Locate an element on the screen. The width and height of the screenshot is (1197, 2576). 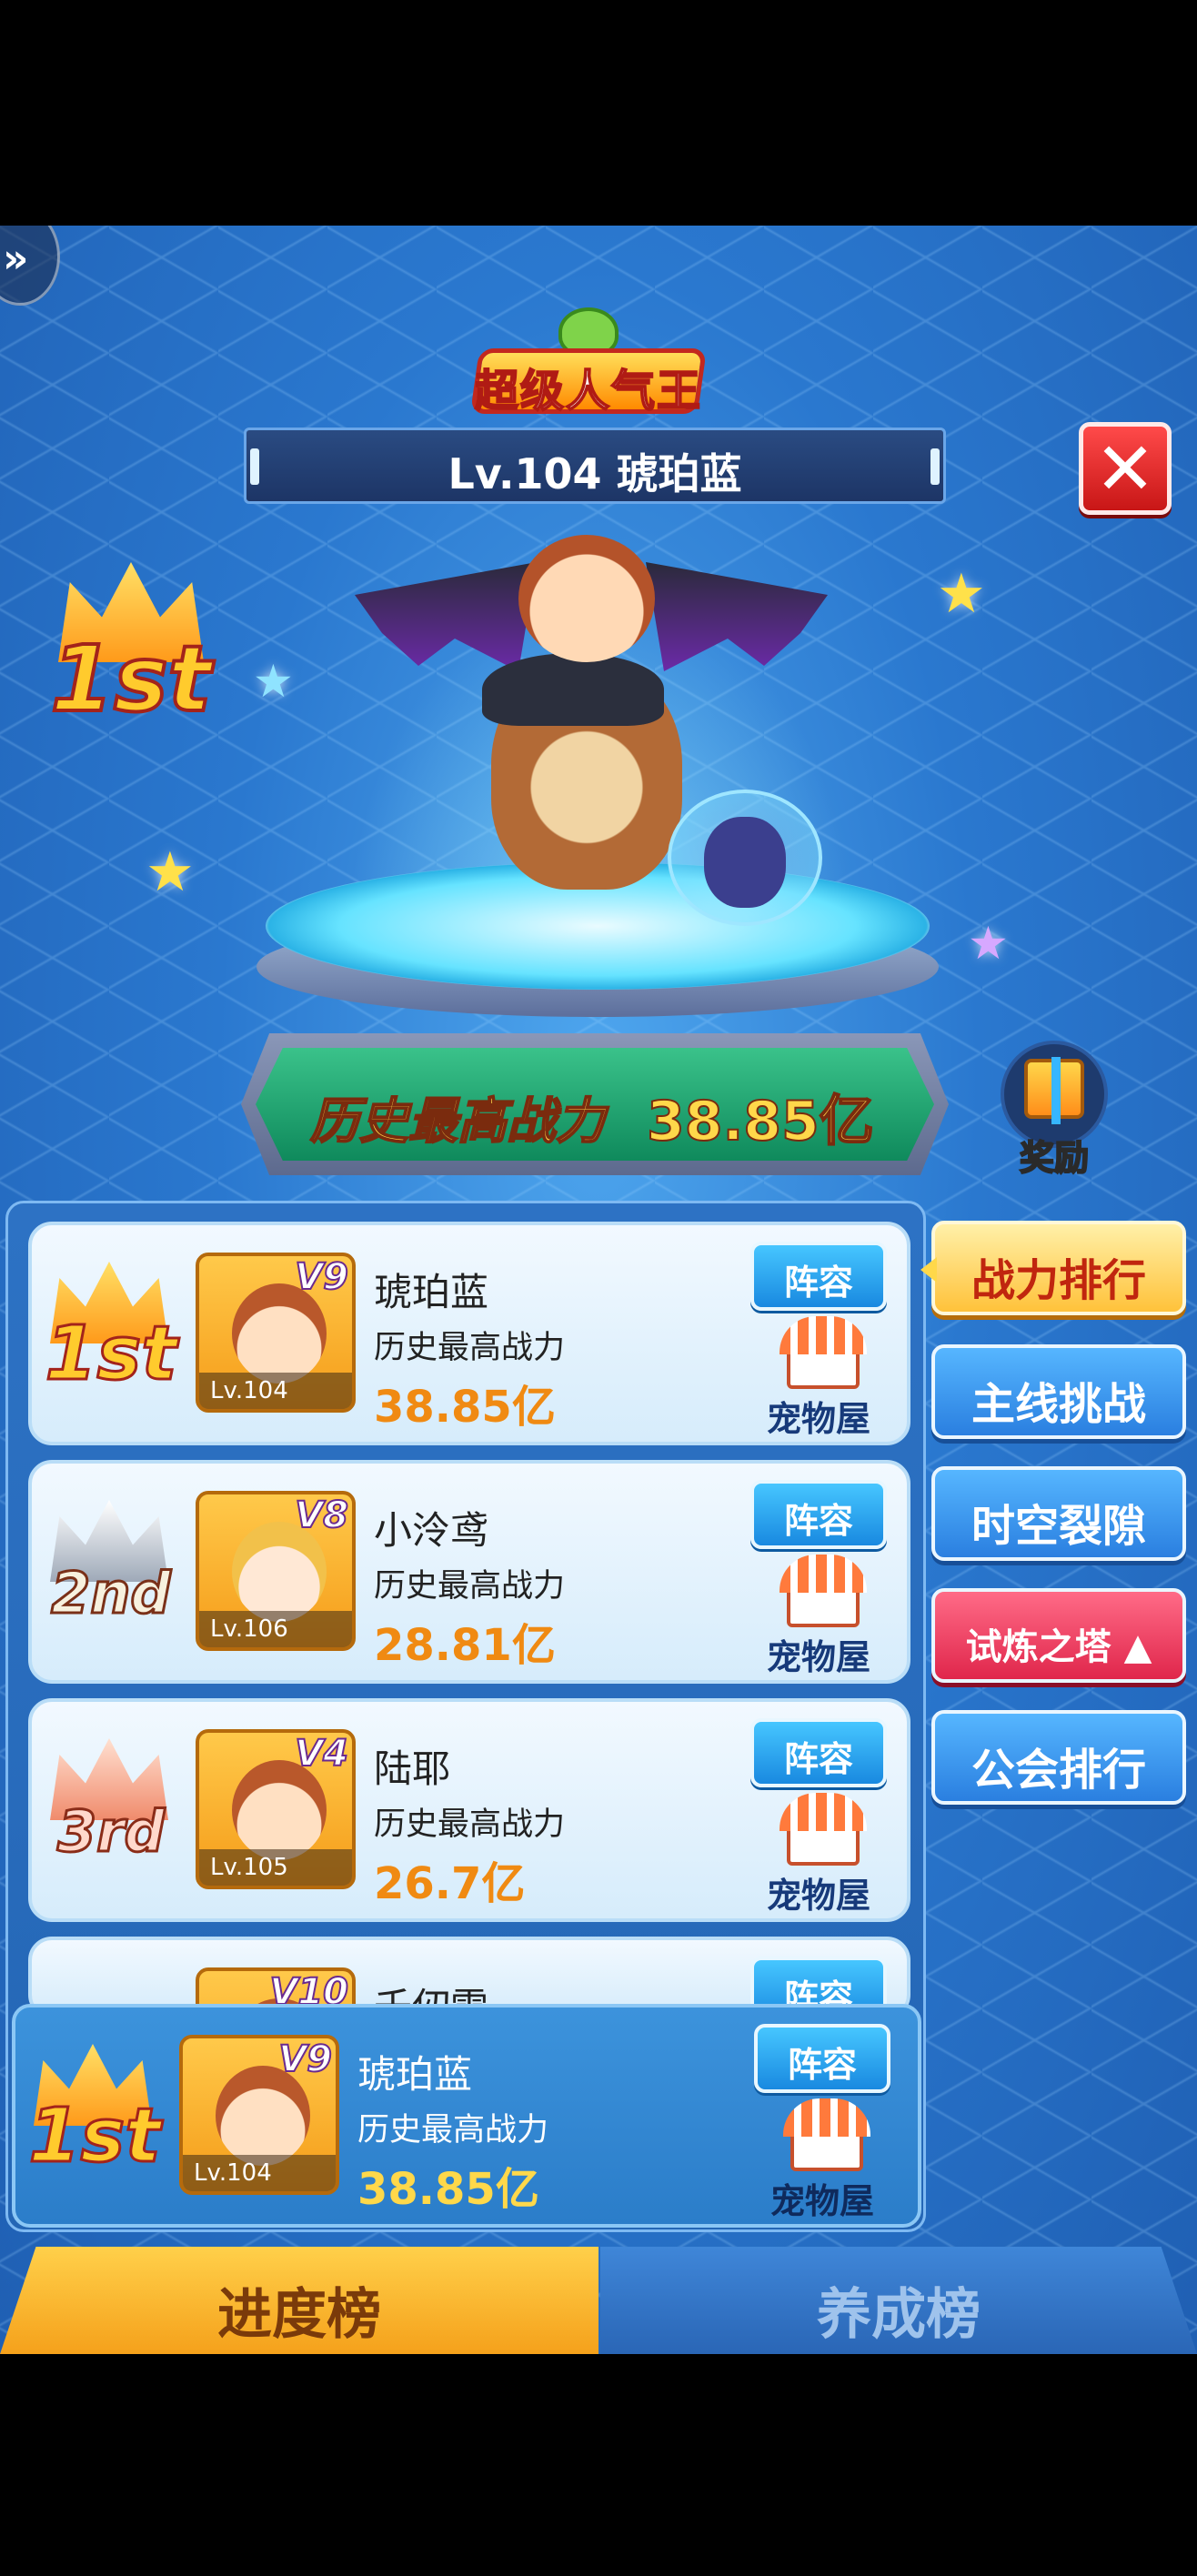
power-value: 28.81亿 is located at coordinates (465, 1645).